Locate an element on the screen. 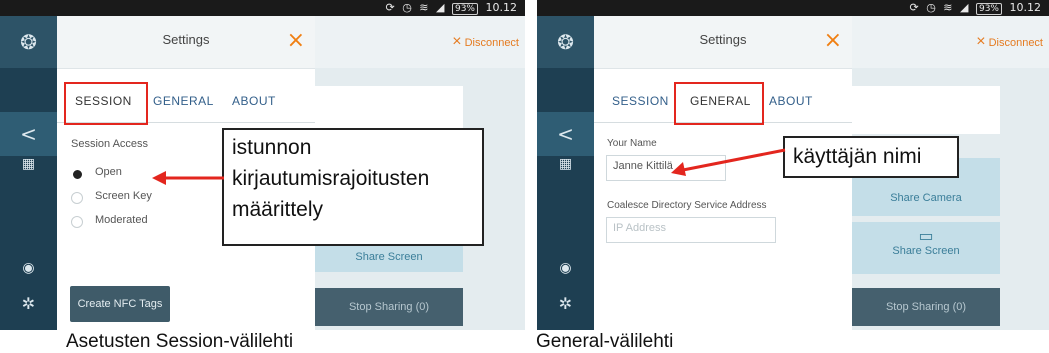  highlight-box-session is located at coordinates (106, 103).